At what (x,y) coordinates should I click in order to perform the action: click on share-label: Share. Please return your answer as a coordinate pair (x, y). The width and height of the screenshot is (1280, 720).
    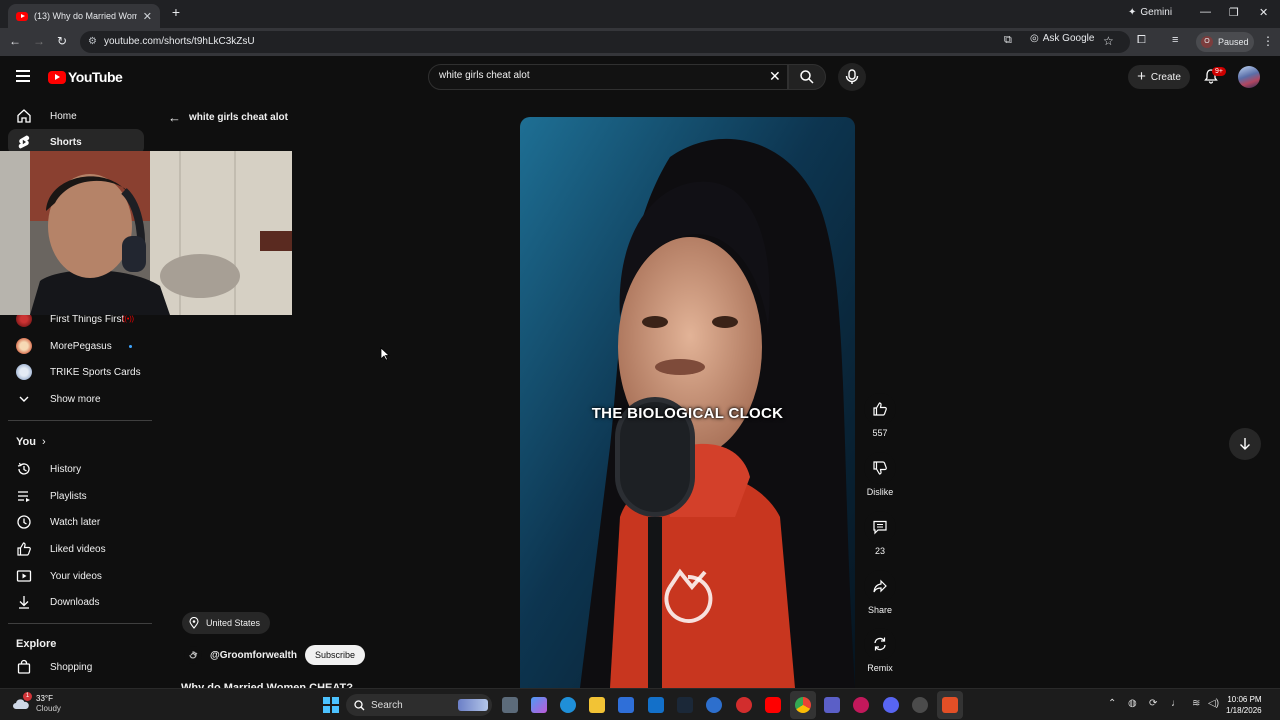
    Looking at the image, I should click on (880, 610).